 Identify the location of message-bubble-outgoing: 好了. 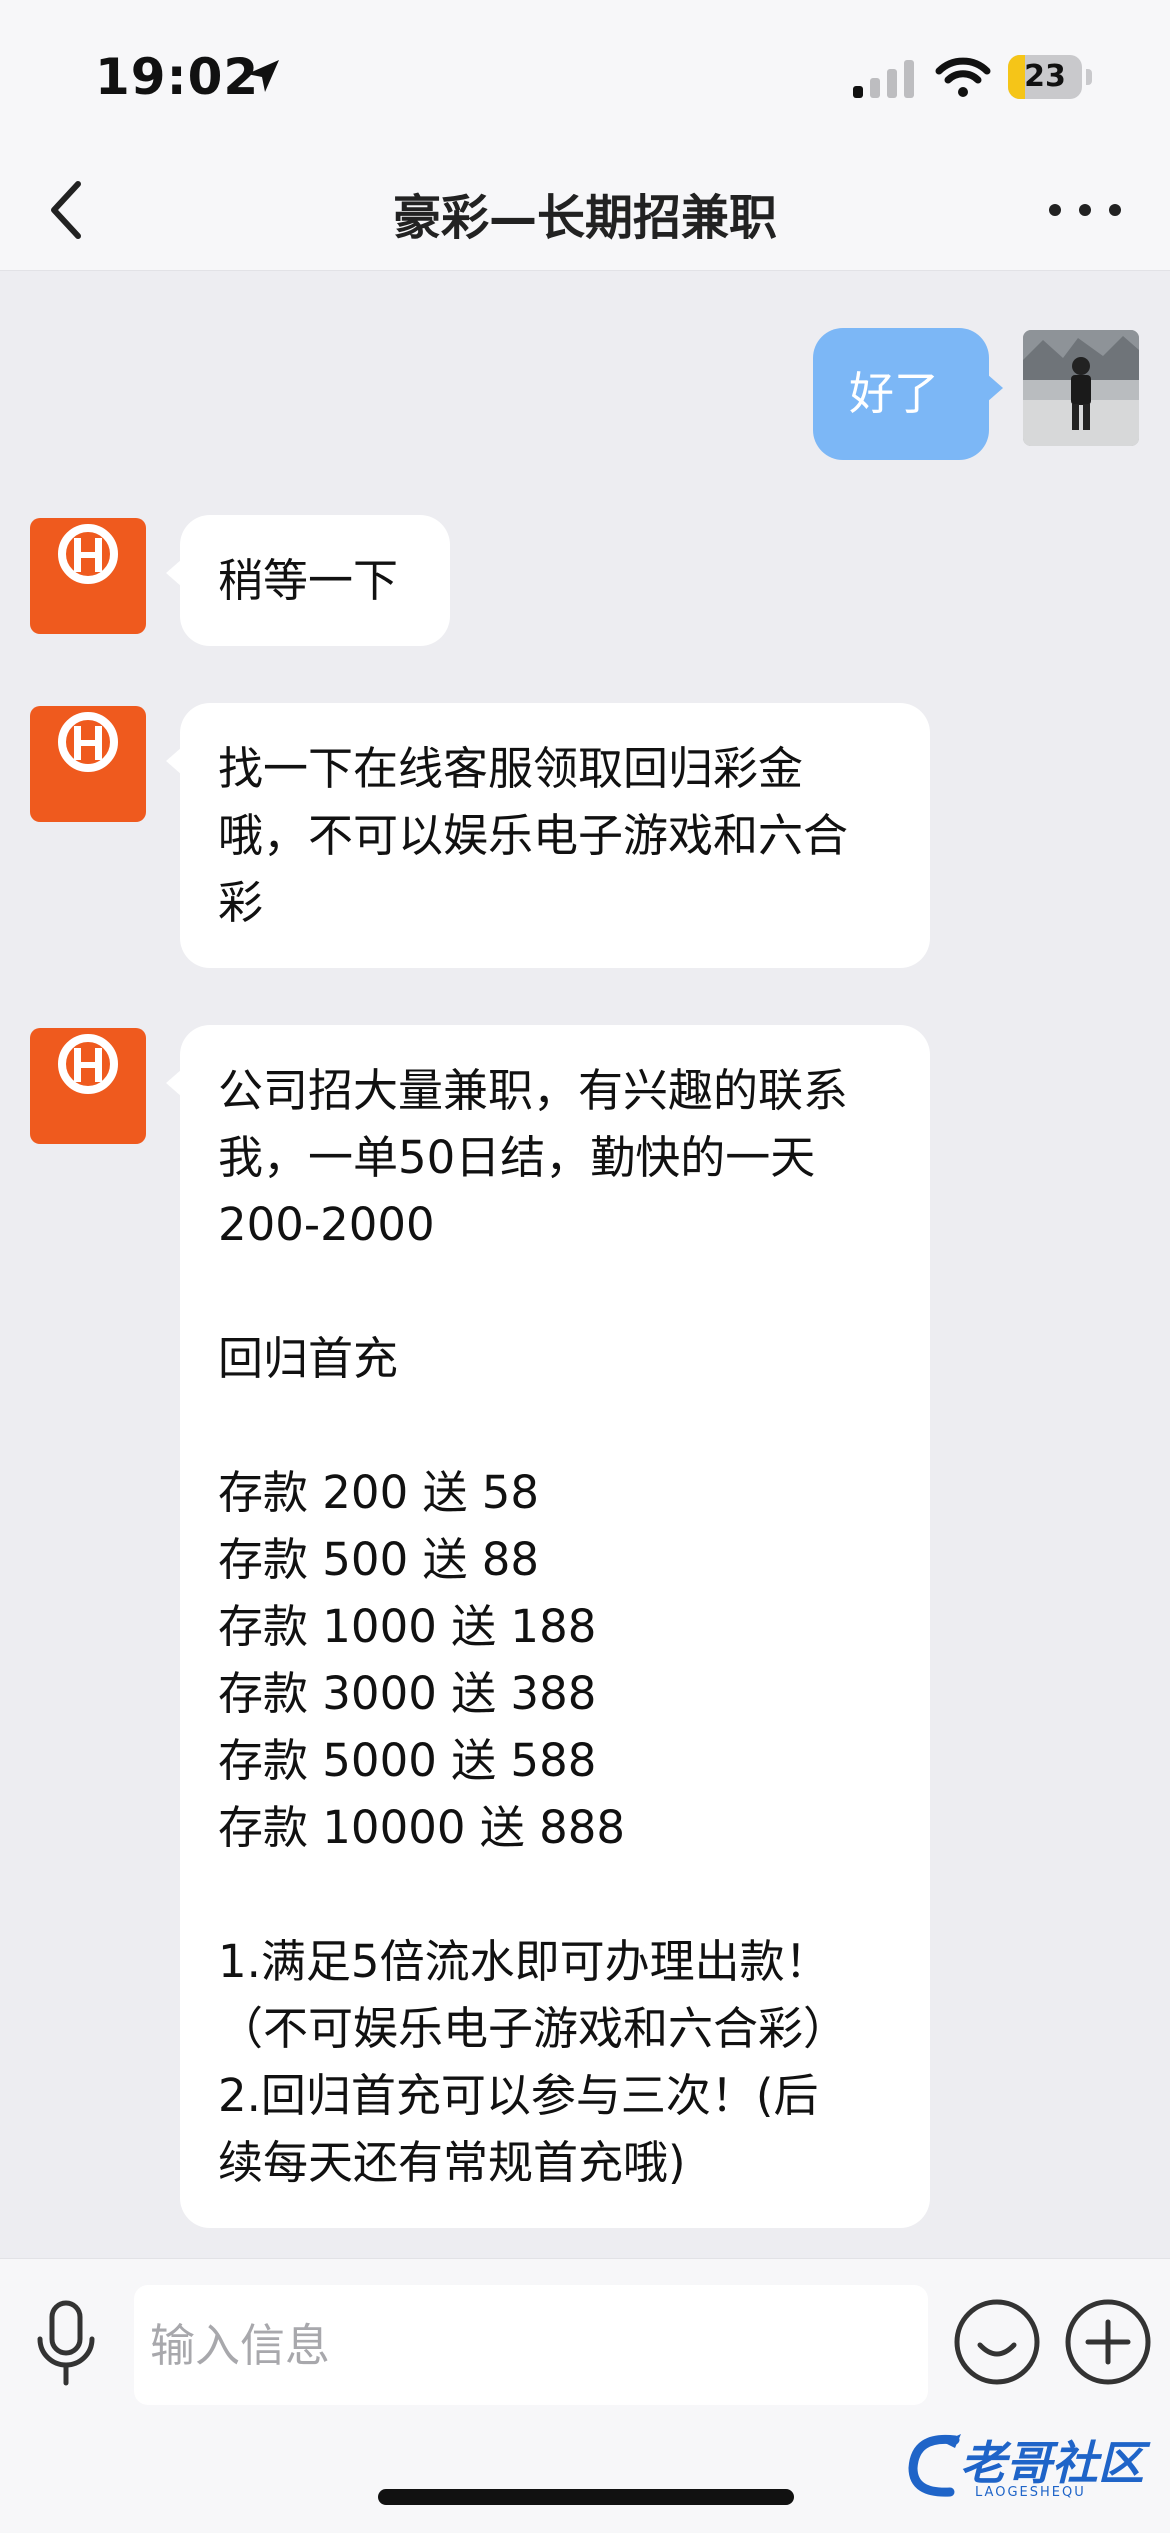
(908, 394).